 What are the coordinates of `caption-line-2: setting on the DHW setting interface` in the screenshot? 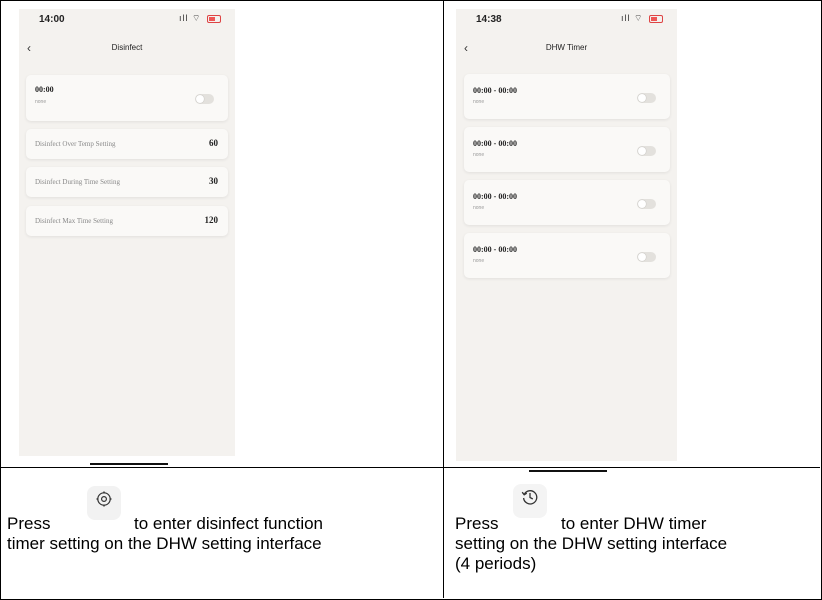 It's located at (591, 543).